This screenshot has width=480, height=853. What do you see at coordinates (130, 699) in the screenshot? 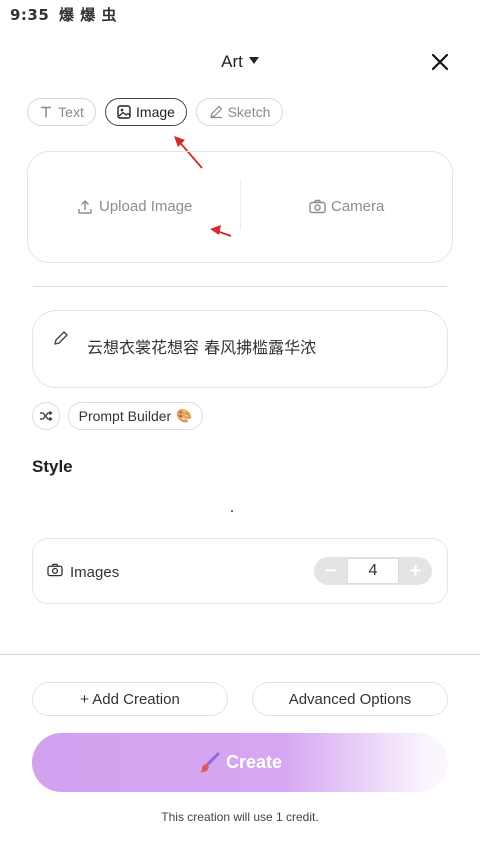
I see `add-creation-button: + Add Creation` at bounding box center [130, 699].